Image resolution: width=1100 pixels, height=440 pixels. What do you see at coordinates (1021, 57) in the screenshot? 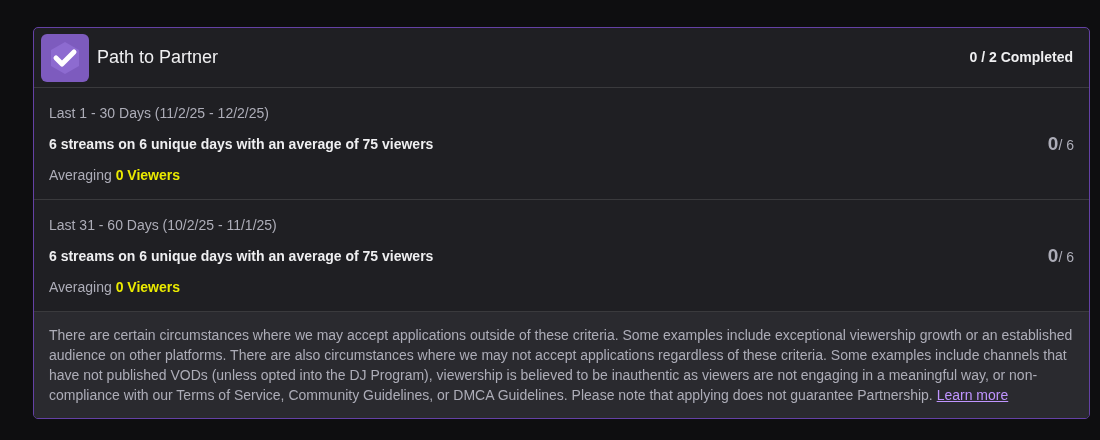
I see `completion-count: 0 / 2 Completed` at bounding box center [1021, 57].